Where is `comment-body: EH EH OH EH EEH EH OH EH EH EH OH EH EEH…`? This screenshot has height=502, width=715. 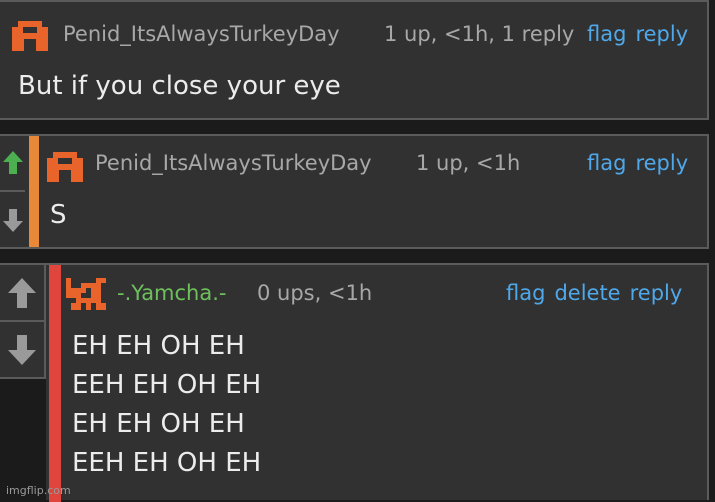
comment-body: EH EH OH EH EEH EH OH EH EH EH OH EH EEH… is located at coordinates (166, 405).